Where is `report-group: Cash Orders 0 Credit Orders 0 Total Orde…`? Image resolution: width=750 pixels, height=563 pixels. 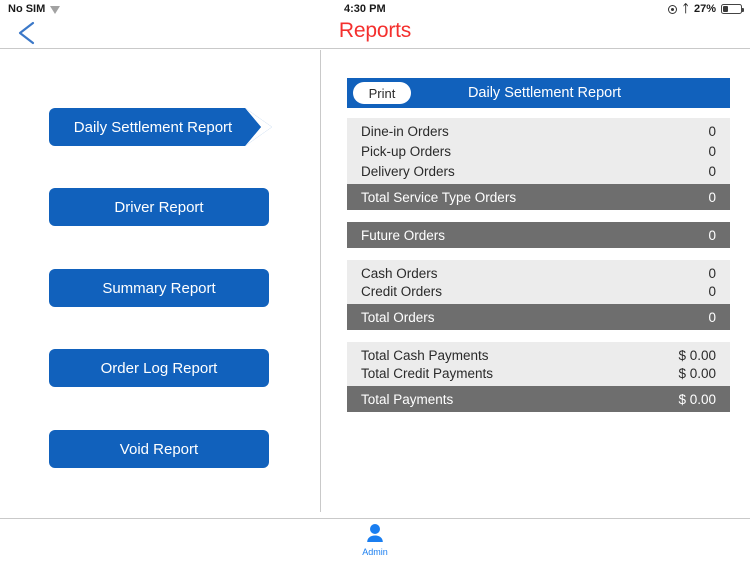
report-group: Cash Orders 0 Credit Orders 0 Total Orde… is located at coordinates (538, 295).